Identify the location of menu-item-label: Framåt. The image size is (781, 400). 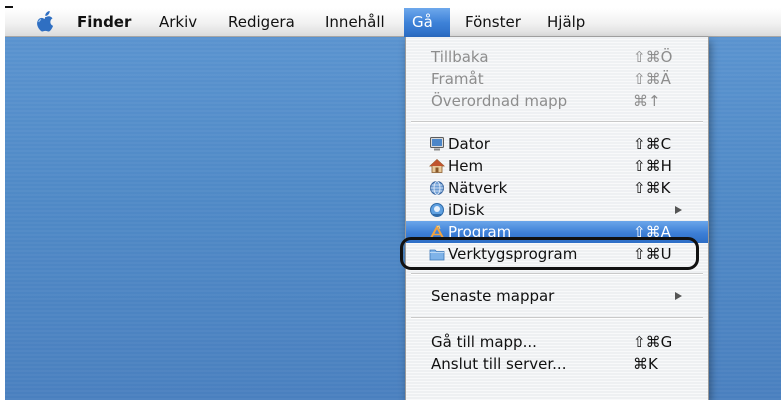
(457, 79).